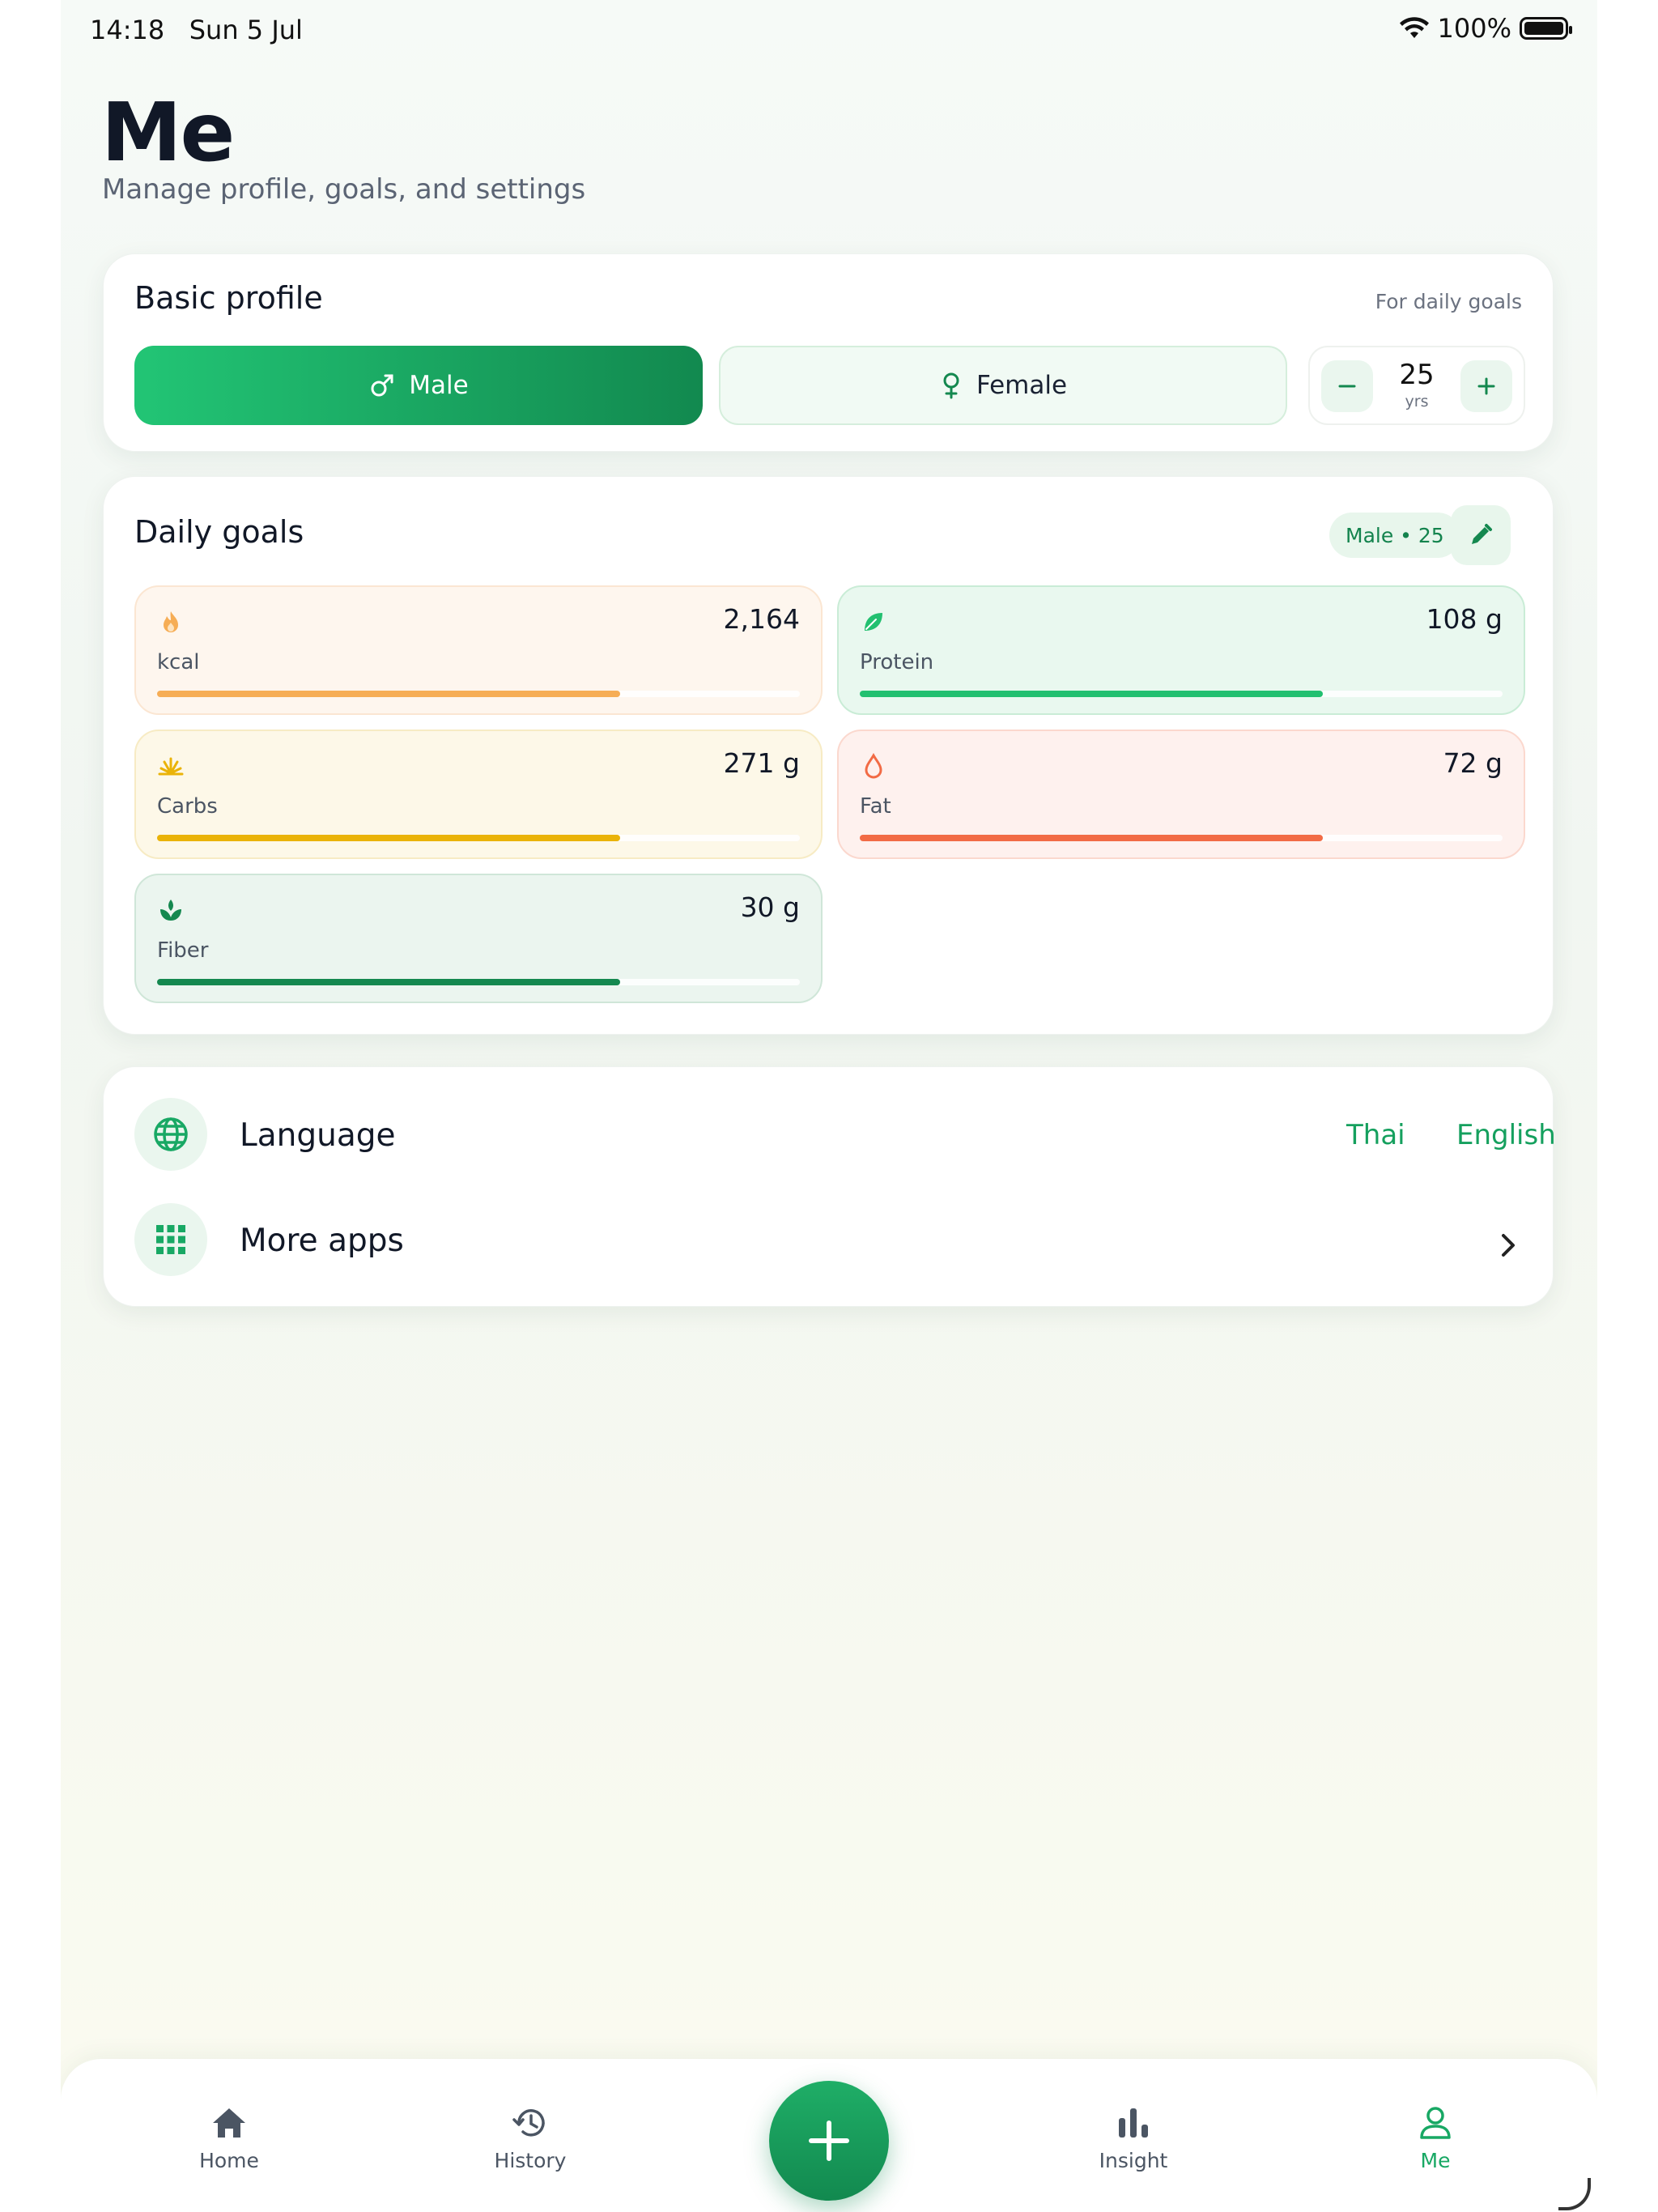 This screenshot has width=1658, height=2212. I want to click on wheat-icon, so click(171, 766).